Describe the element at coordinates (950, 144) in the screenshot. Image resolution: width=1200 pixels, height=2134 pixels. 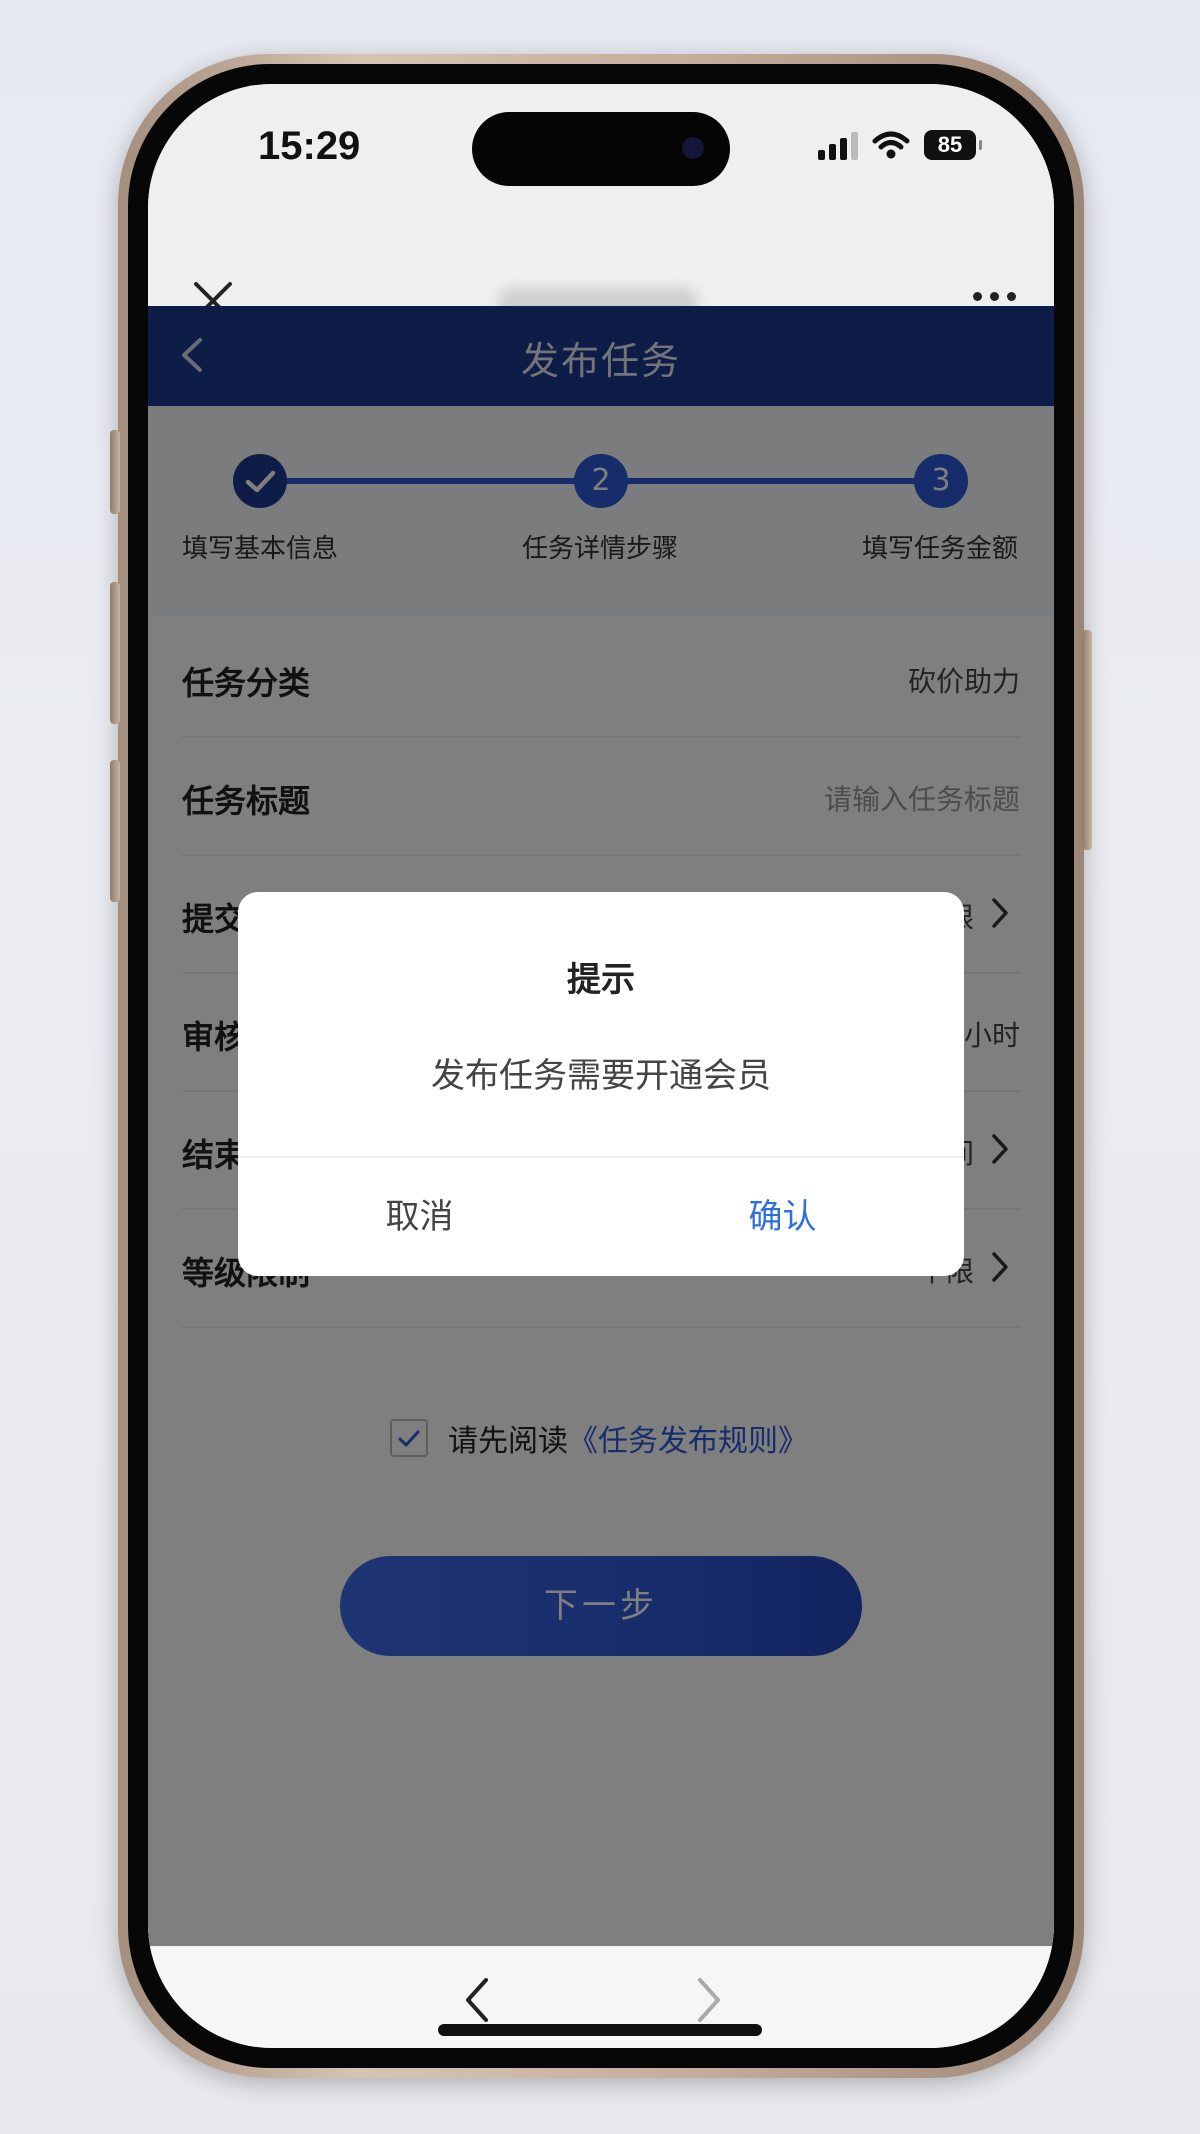
I see `battery-level: 85` at that location.